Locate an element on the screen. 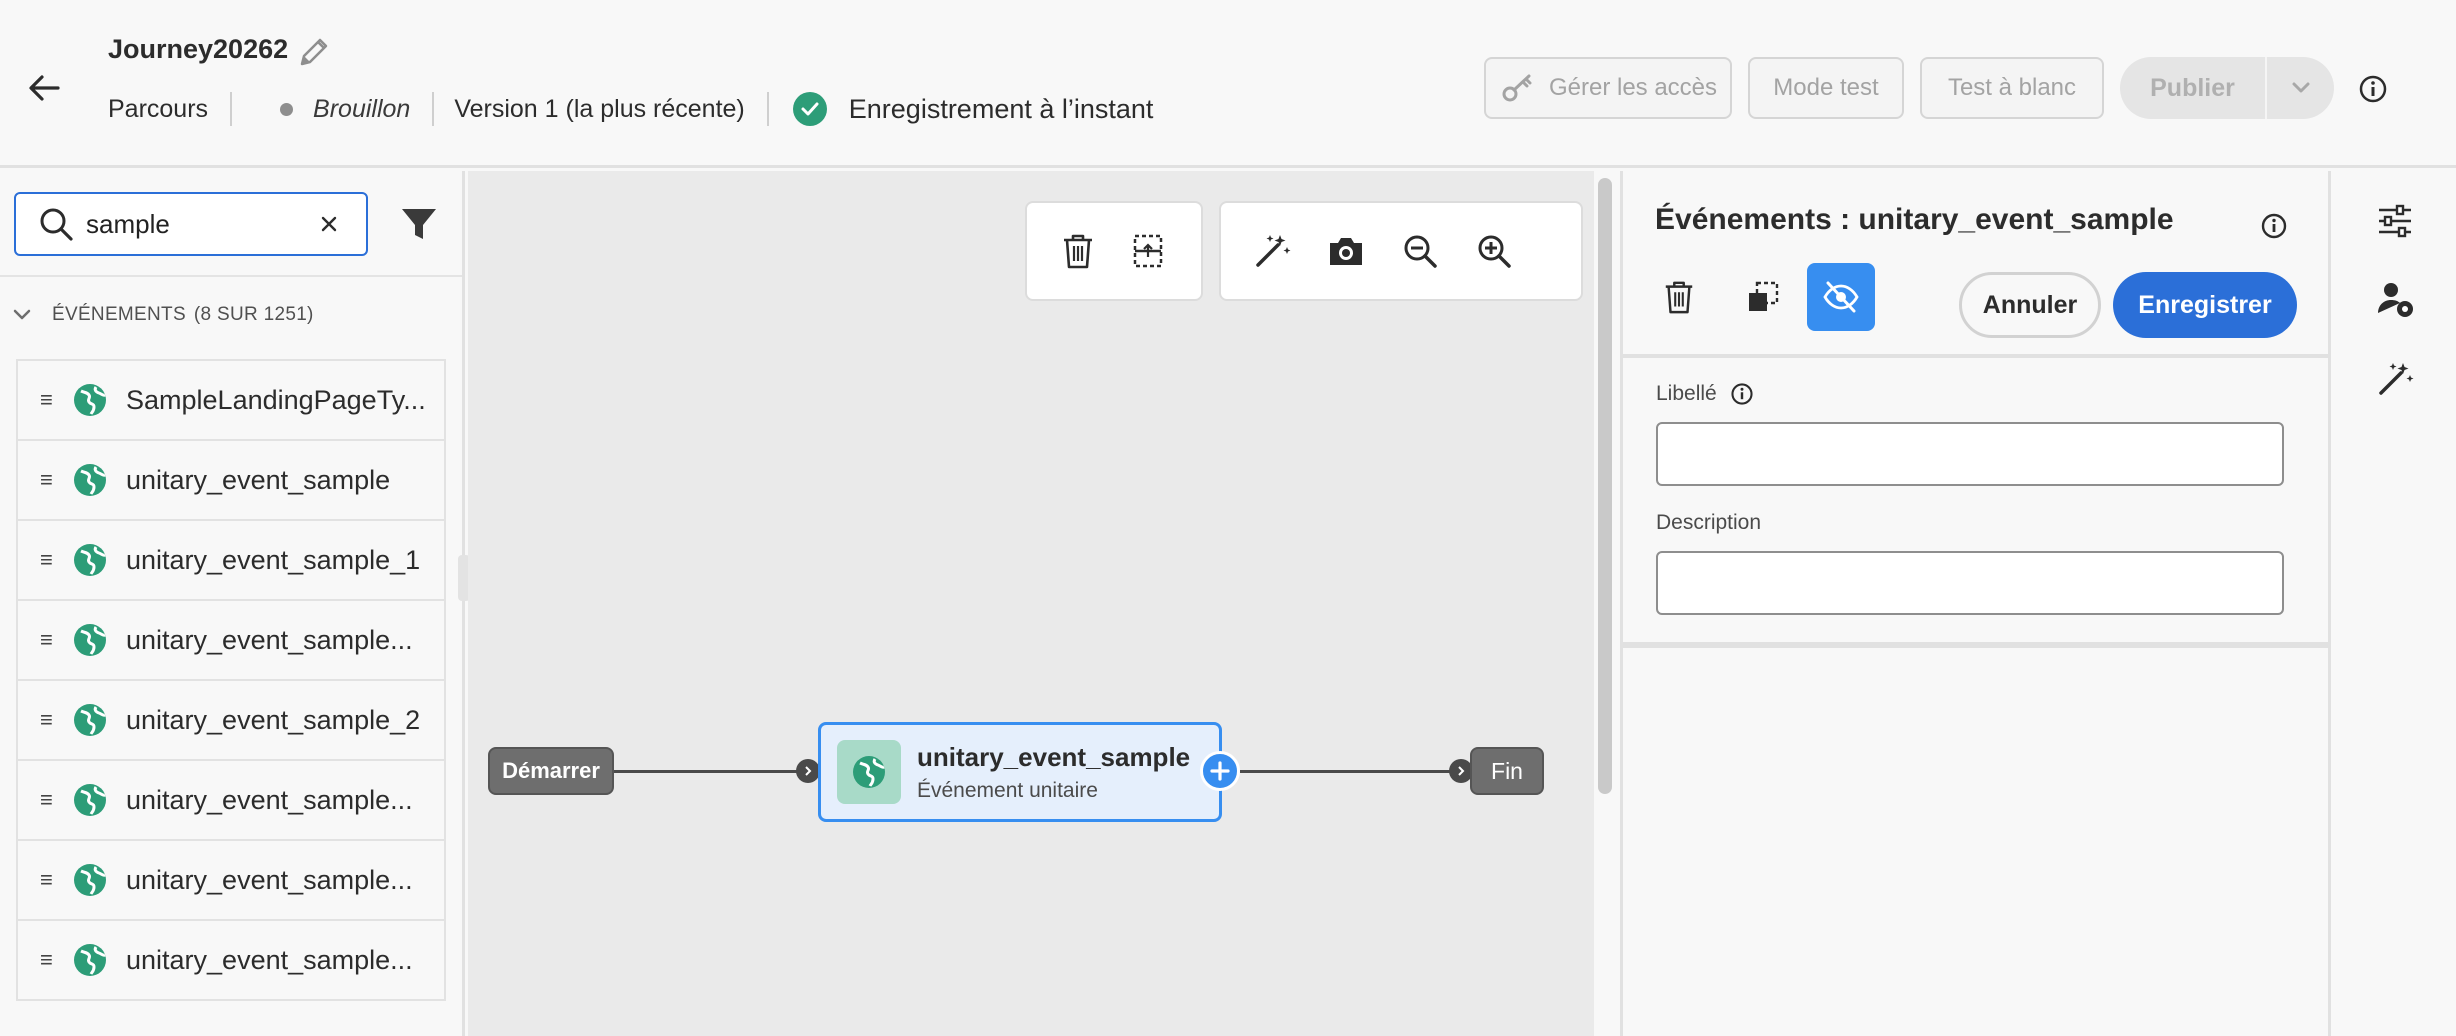  close-icon is located at coordinates (329, 224).